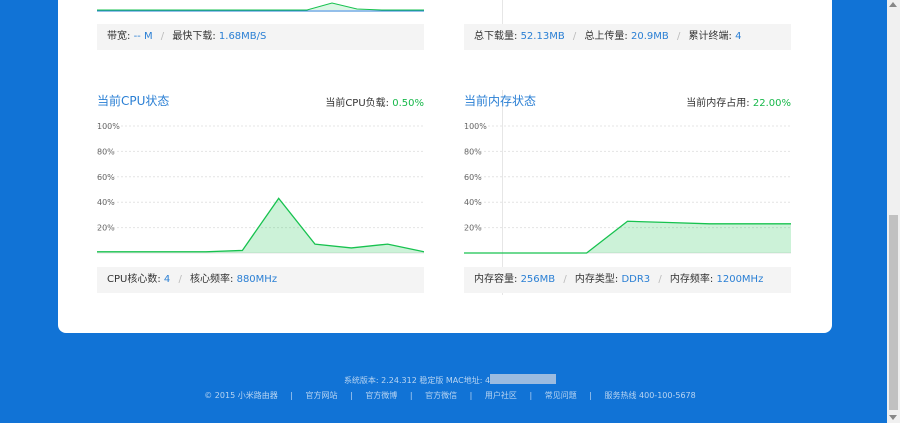 The height and width of the screenshot is (423, 900). I want to click on link-community: 用户社区, so click(501, 395).